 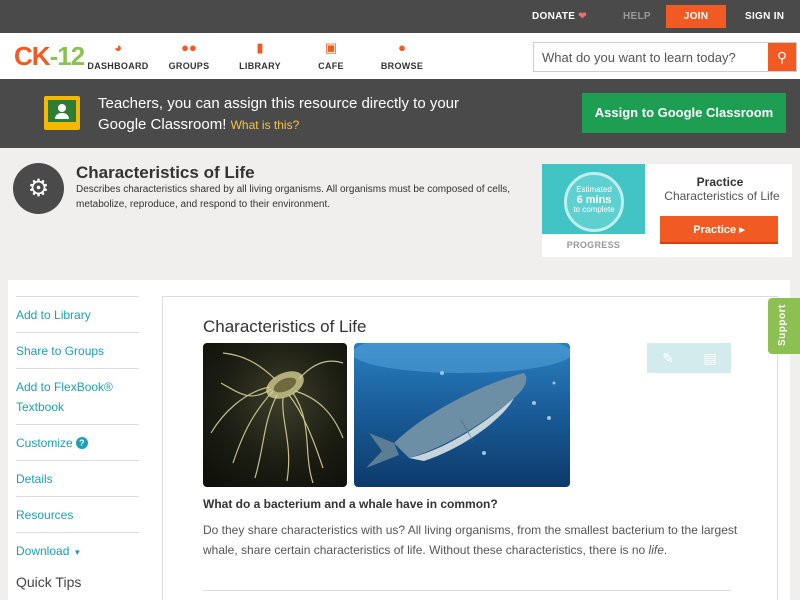 I want to click on practice-button: Practice ▸, so click(x=719, y=230).